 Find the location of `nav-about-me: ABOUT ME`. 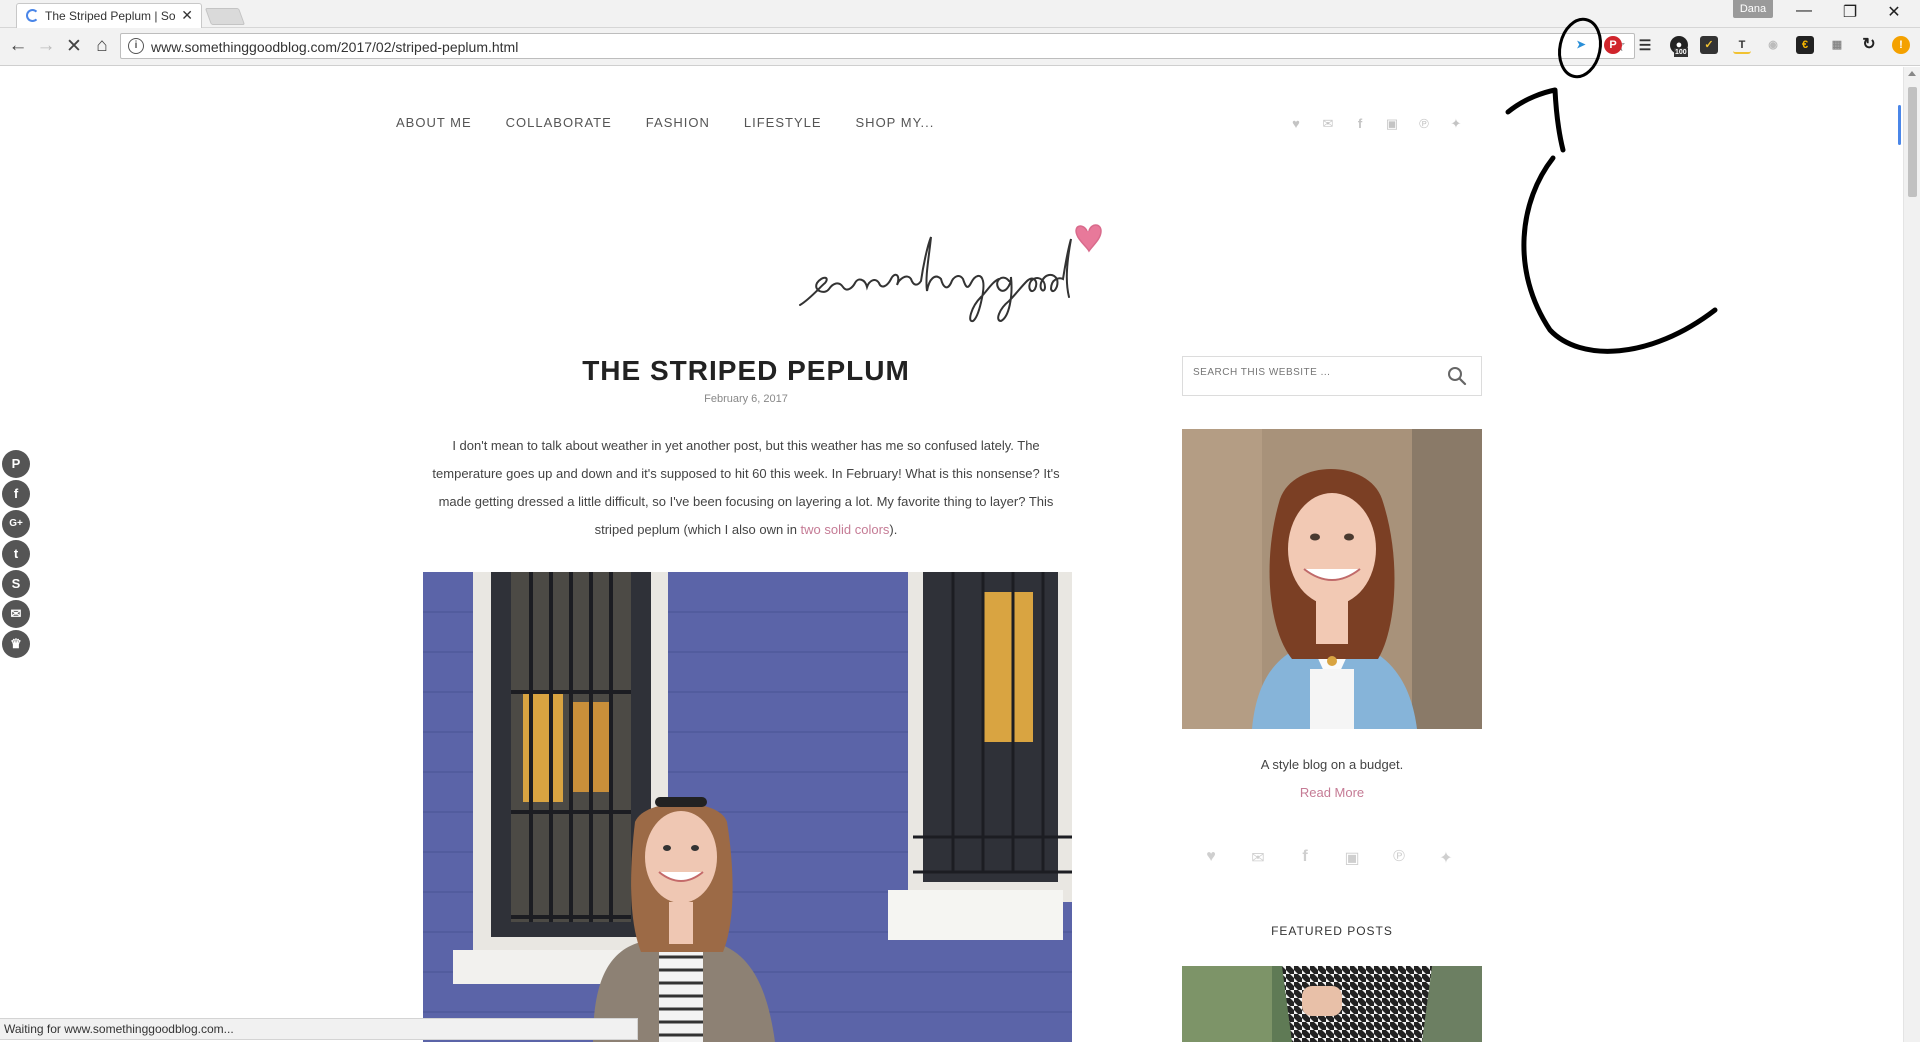

nav-about-me: ABOUT ME is located at coordinates (434, 122).